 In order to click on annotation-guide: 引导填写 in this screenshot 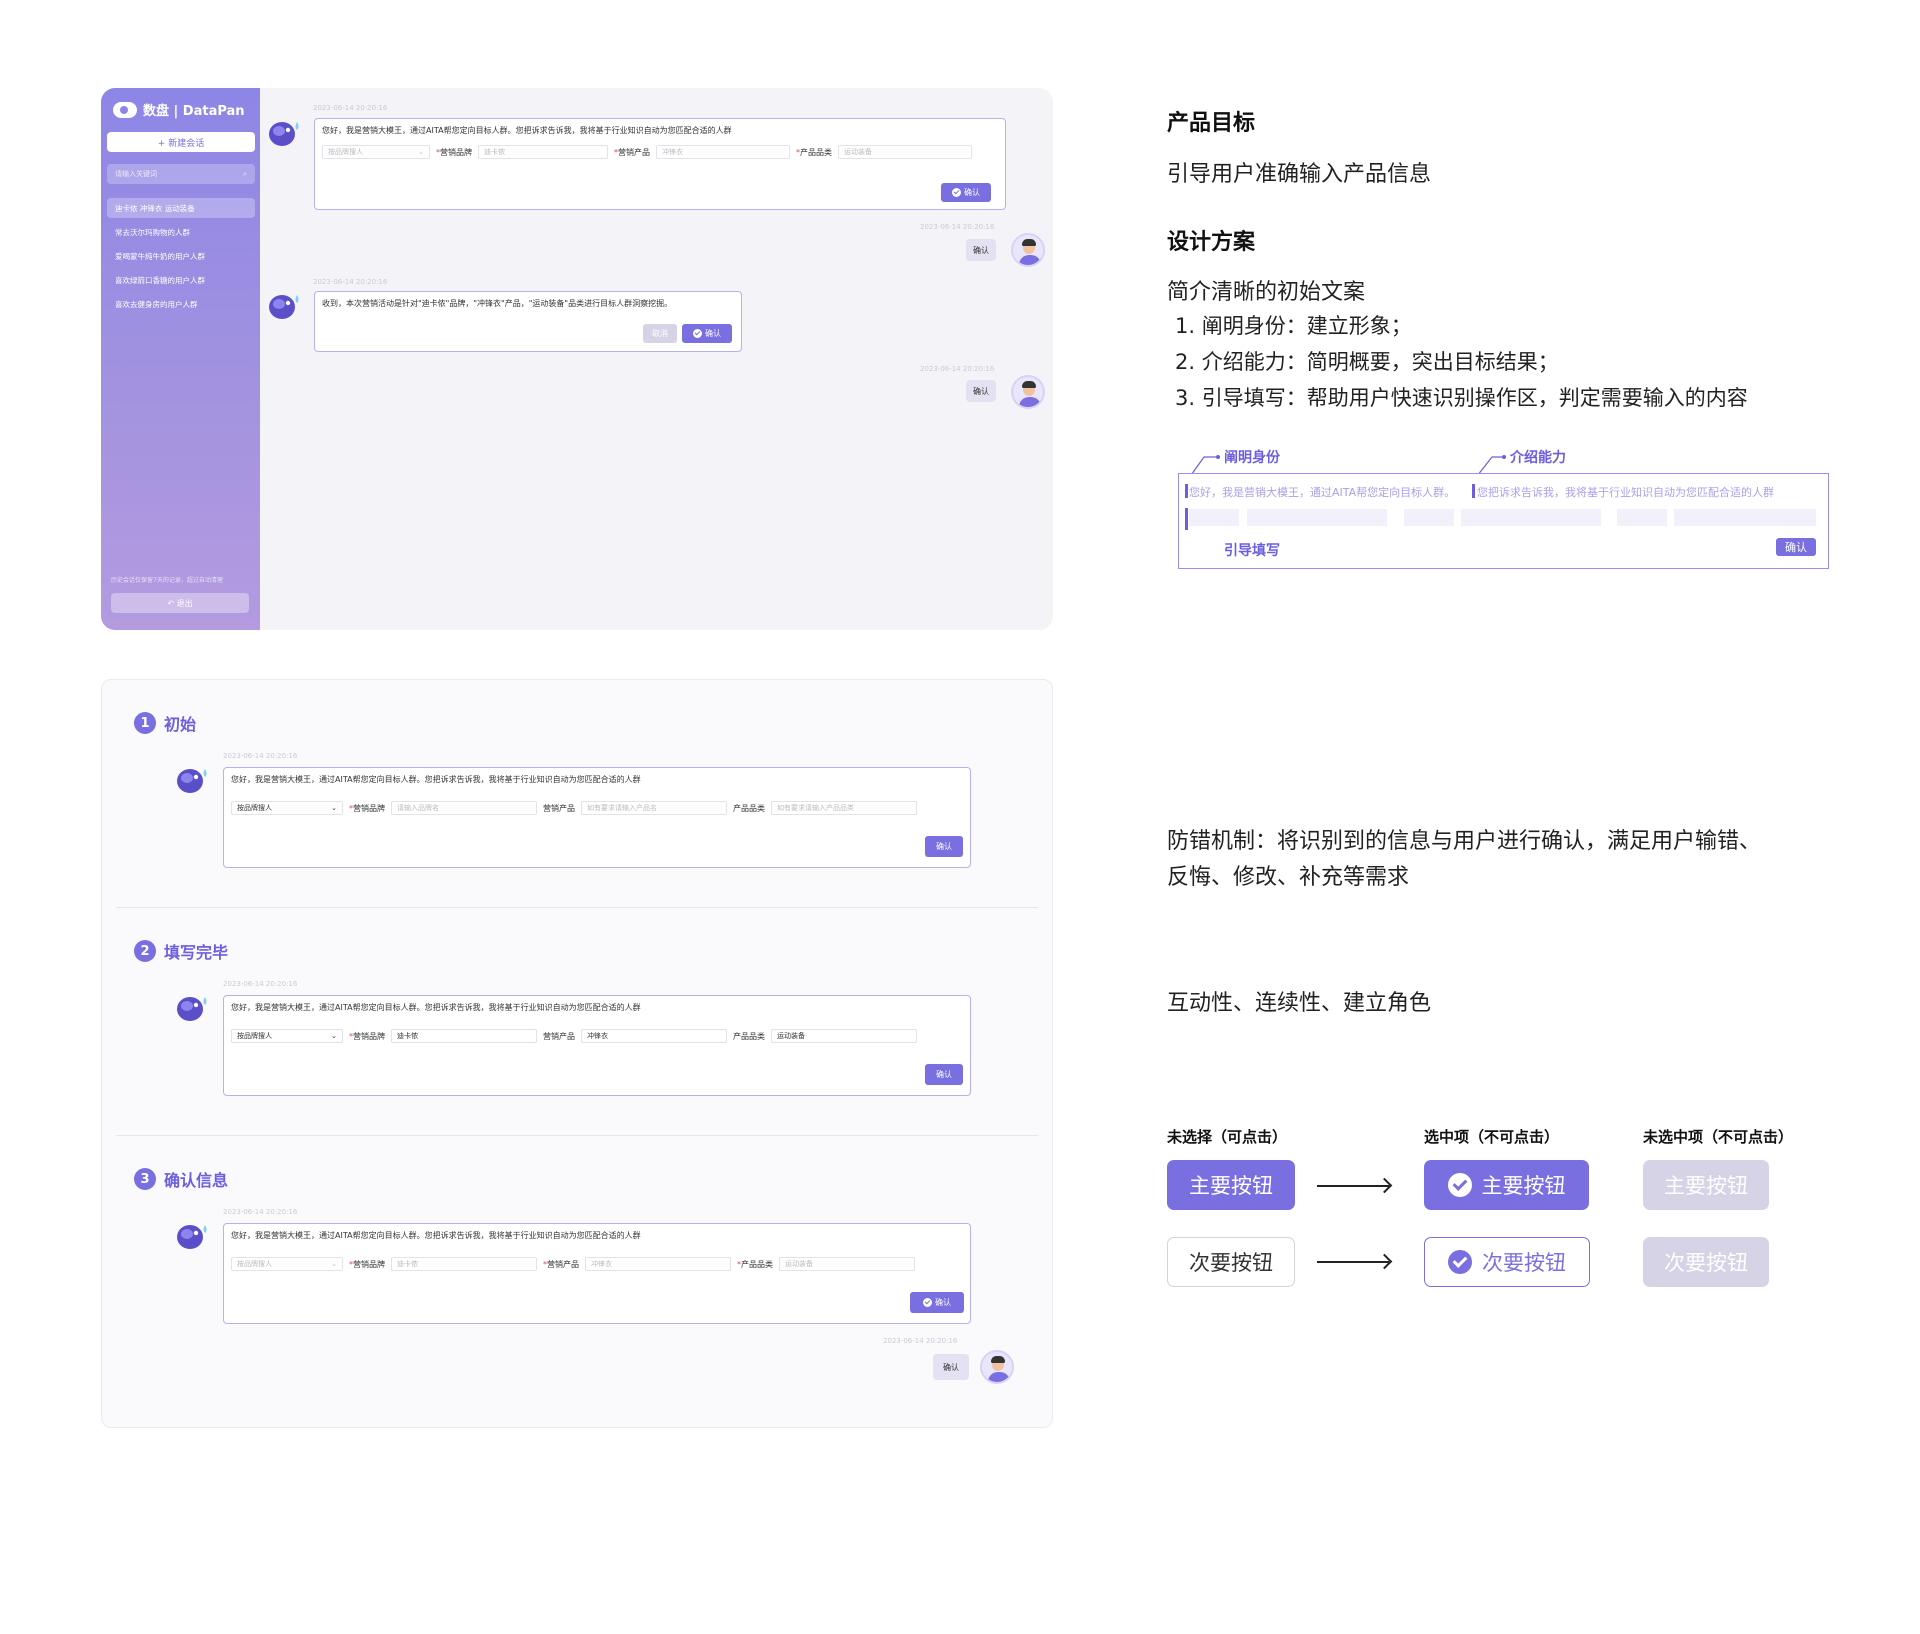, I will do `click(1252, 551)`.